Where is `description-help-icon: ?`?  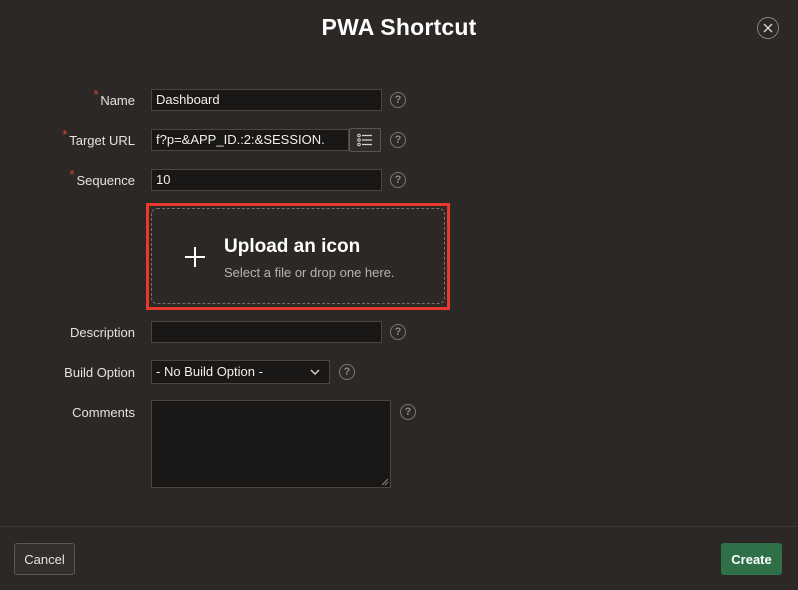 description-help-icon: ? is located at coordinates (398, 332).